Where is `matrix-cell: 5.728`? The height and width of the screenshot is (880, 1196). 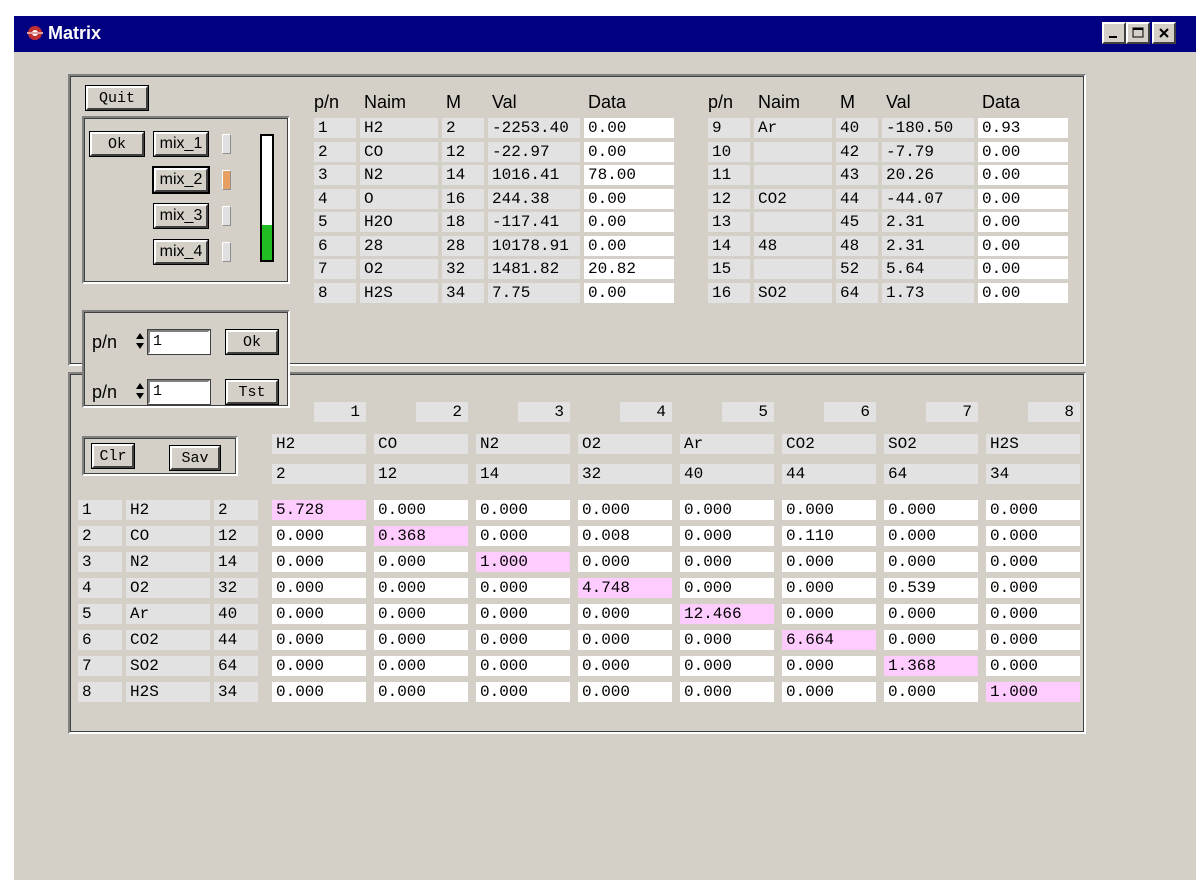 matrix-cell: 5.728 is located at coordinates (319, 510).